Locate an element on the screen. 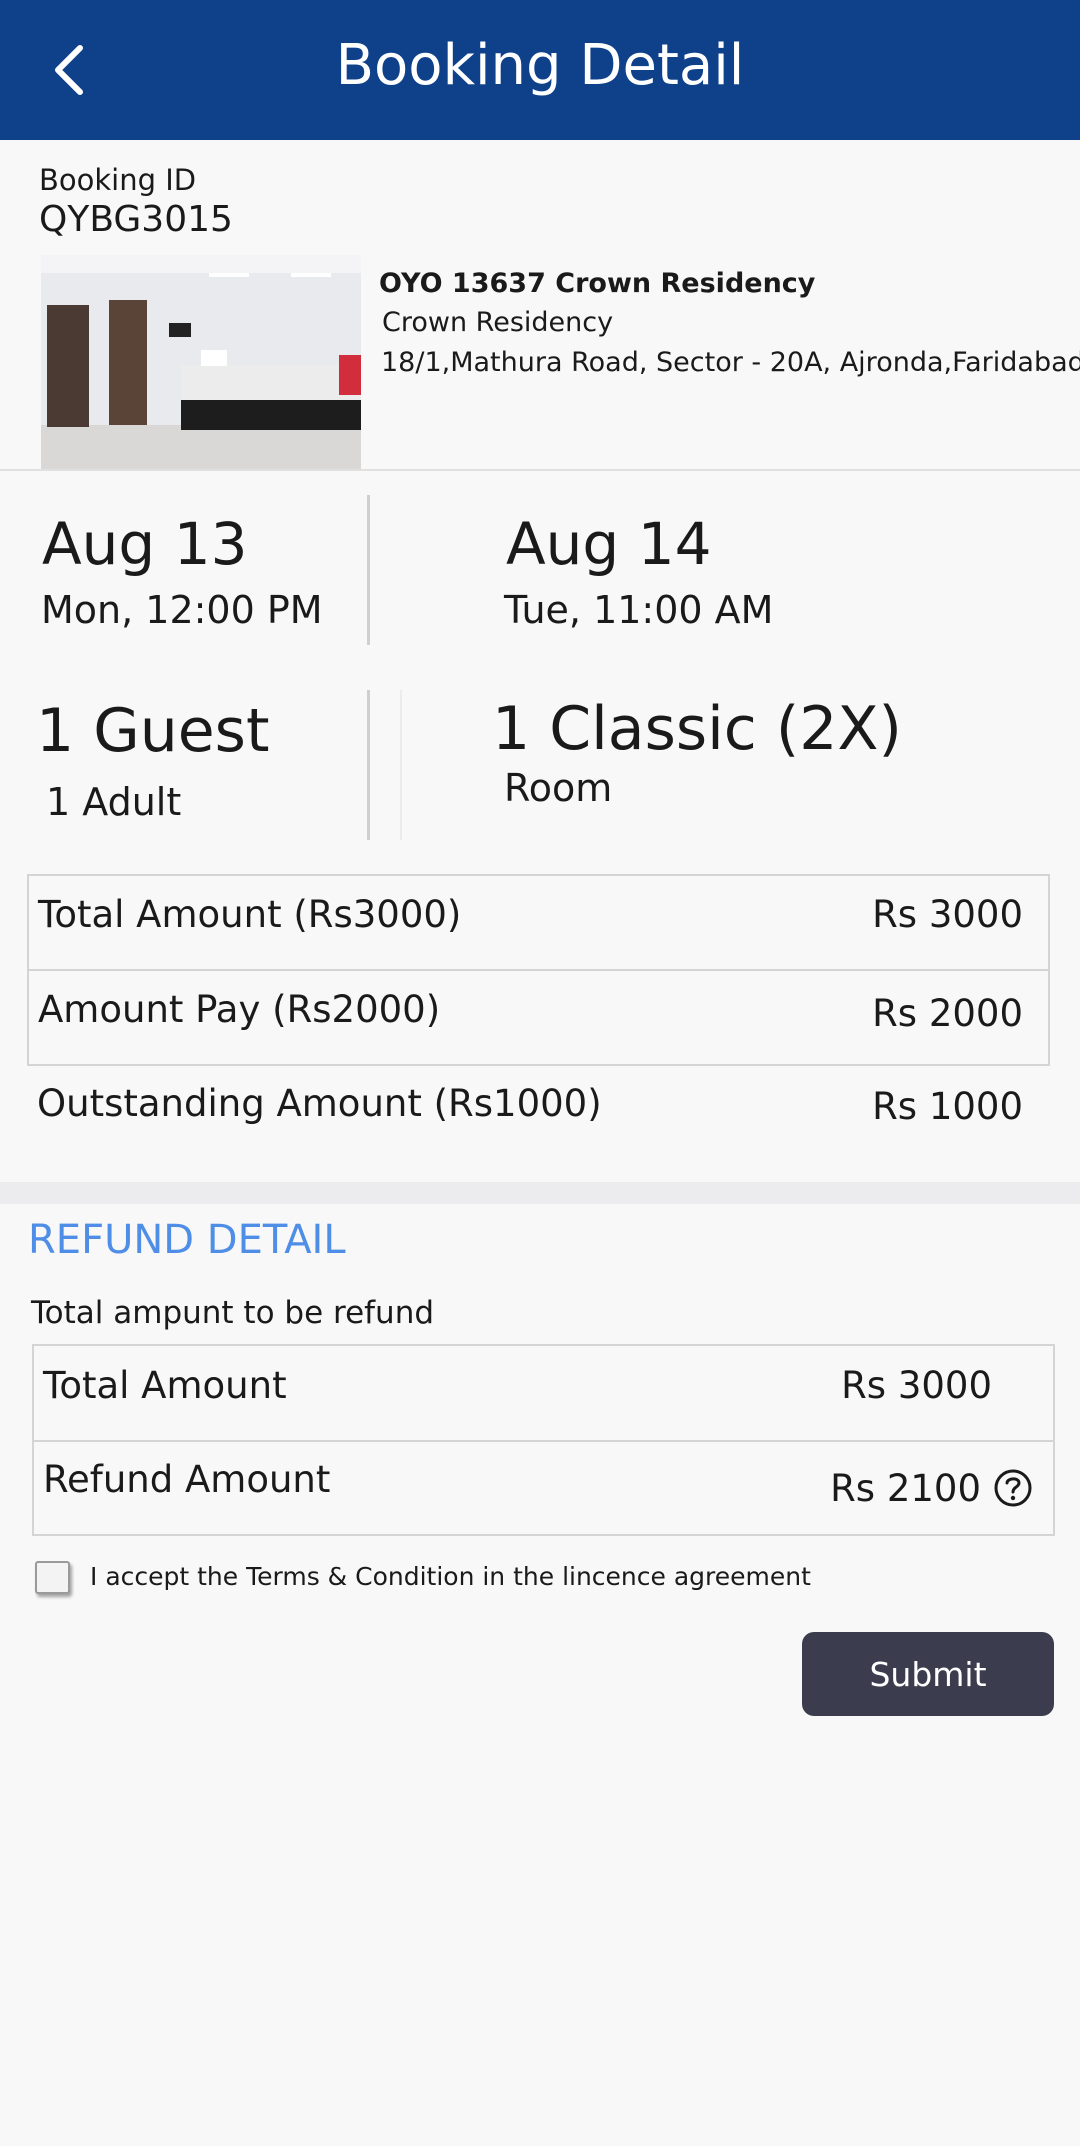 This screenshot has height=2146, width=1080. refund-amount-label: Refund Amount is located at coordinates (187, 1479).